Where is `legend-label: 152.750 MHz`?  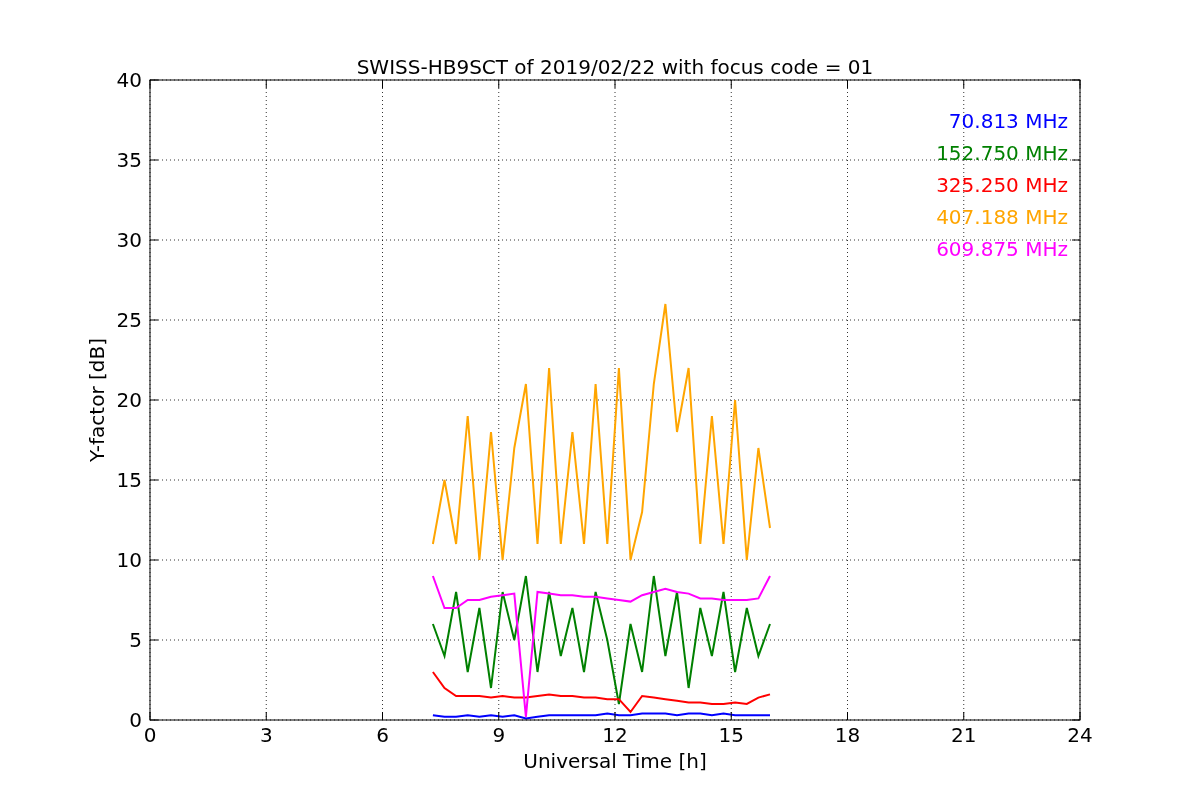
legend-label: 152.750 MHz is located at coordinates (1002, 153).